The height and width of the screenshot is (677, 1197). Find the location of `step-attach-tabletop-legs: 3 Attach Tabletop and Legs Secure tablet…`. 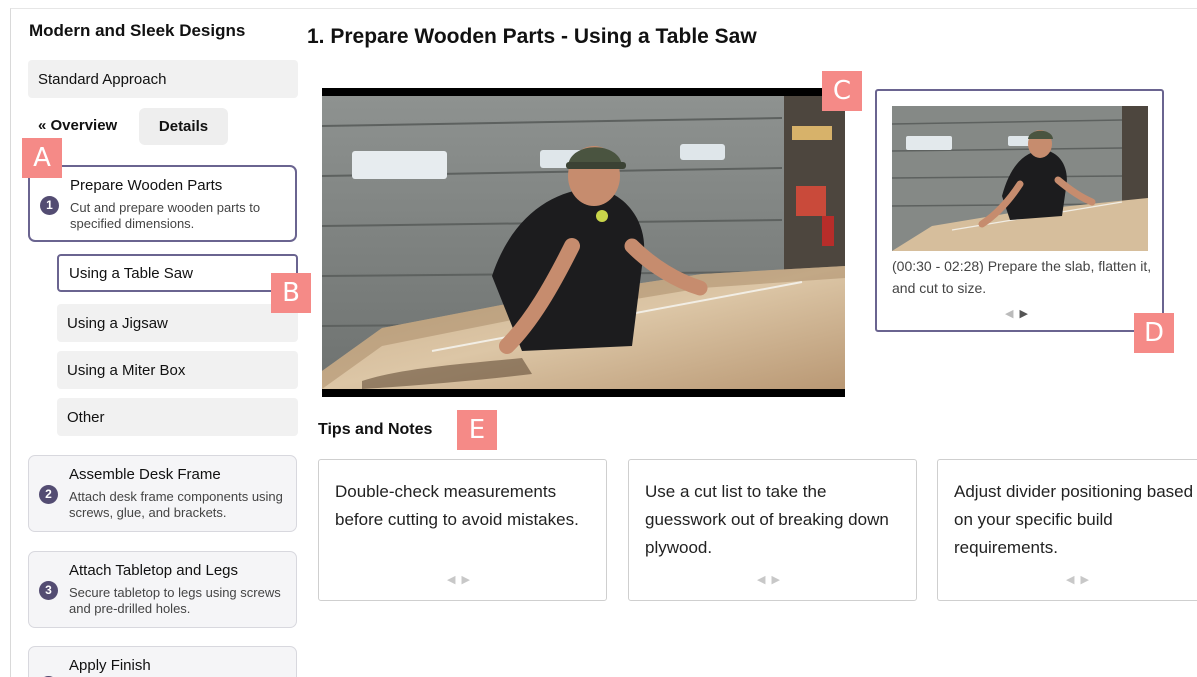

step-attach-tabletop-legs: 3 Attach Tabletop and Legs Secure tablet… is located at coordinates (162, 589).